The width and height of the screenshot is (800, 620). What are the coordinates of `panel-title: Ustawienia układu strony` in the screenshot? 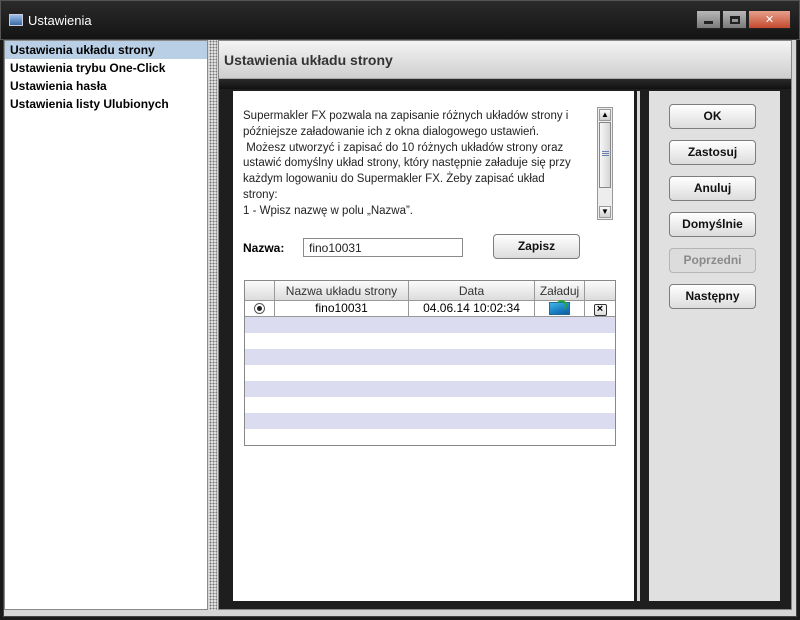 It's located at (308, 60).